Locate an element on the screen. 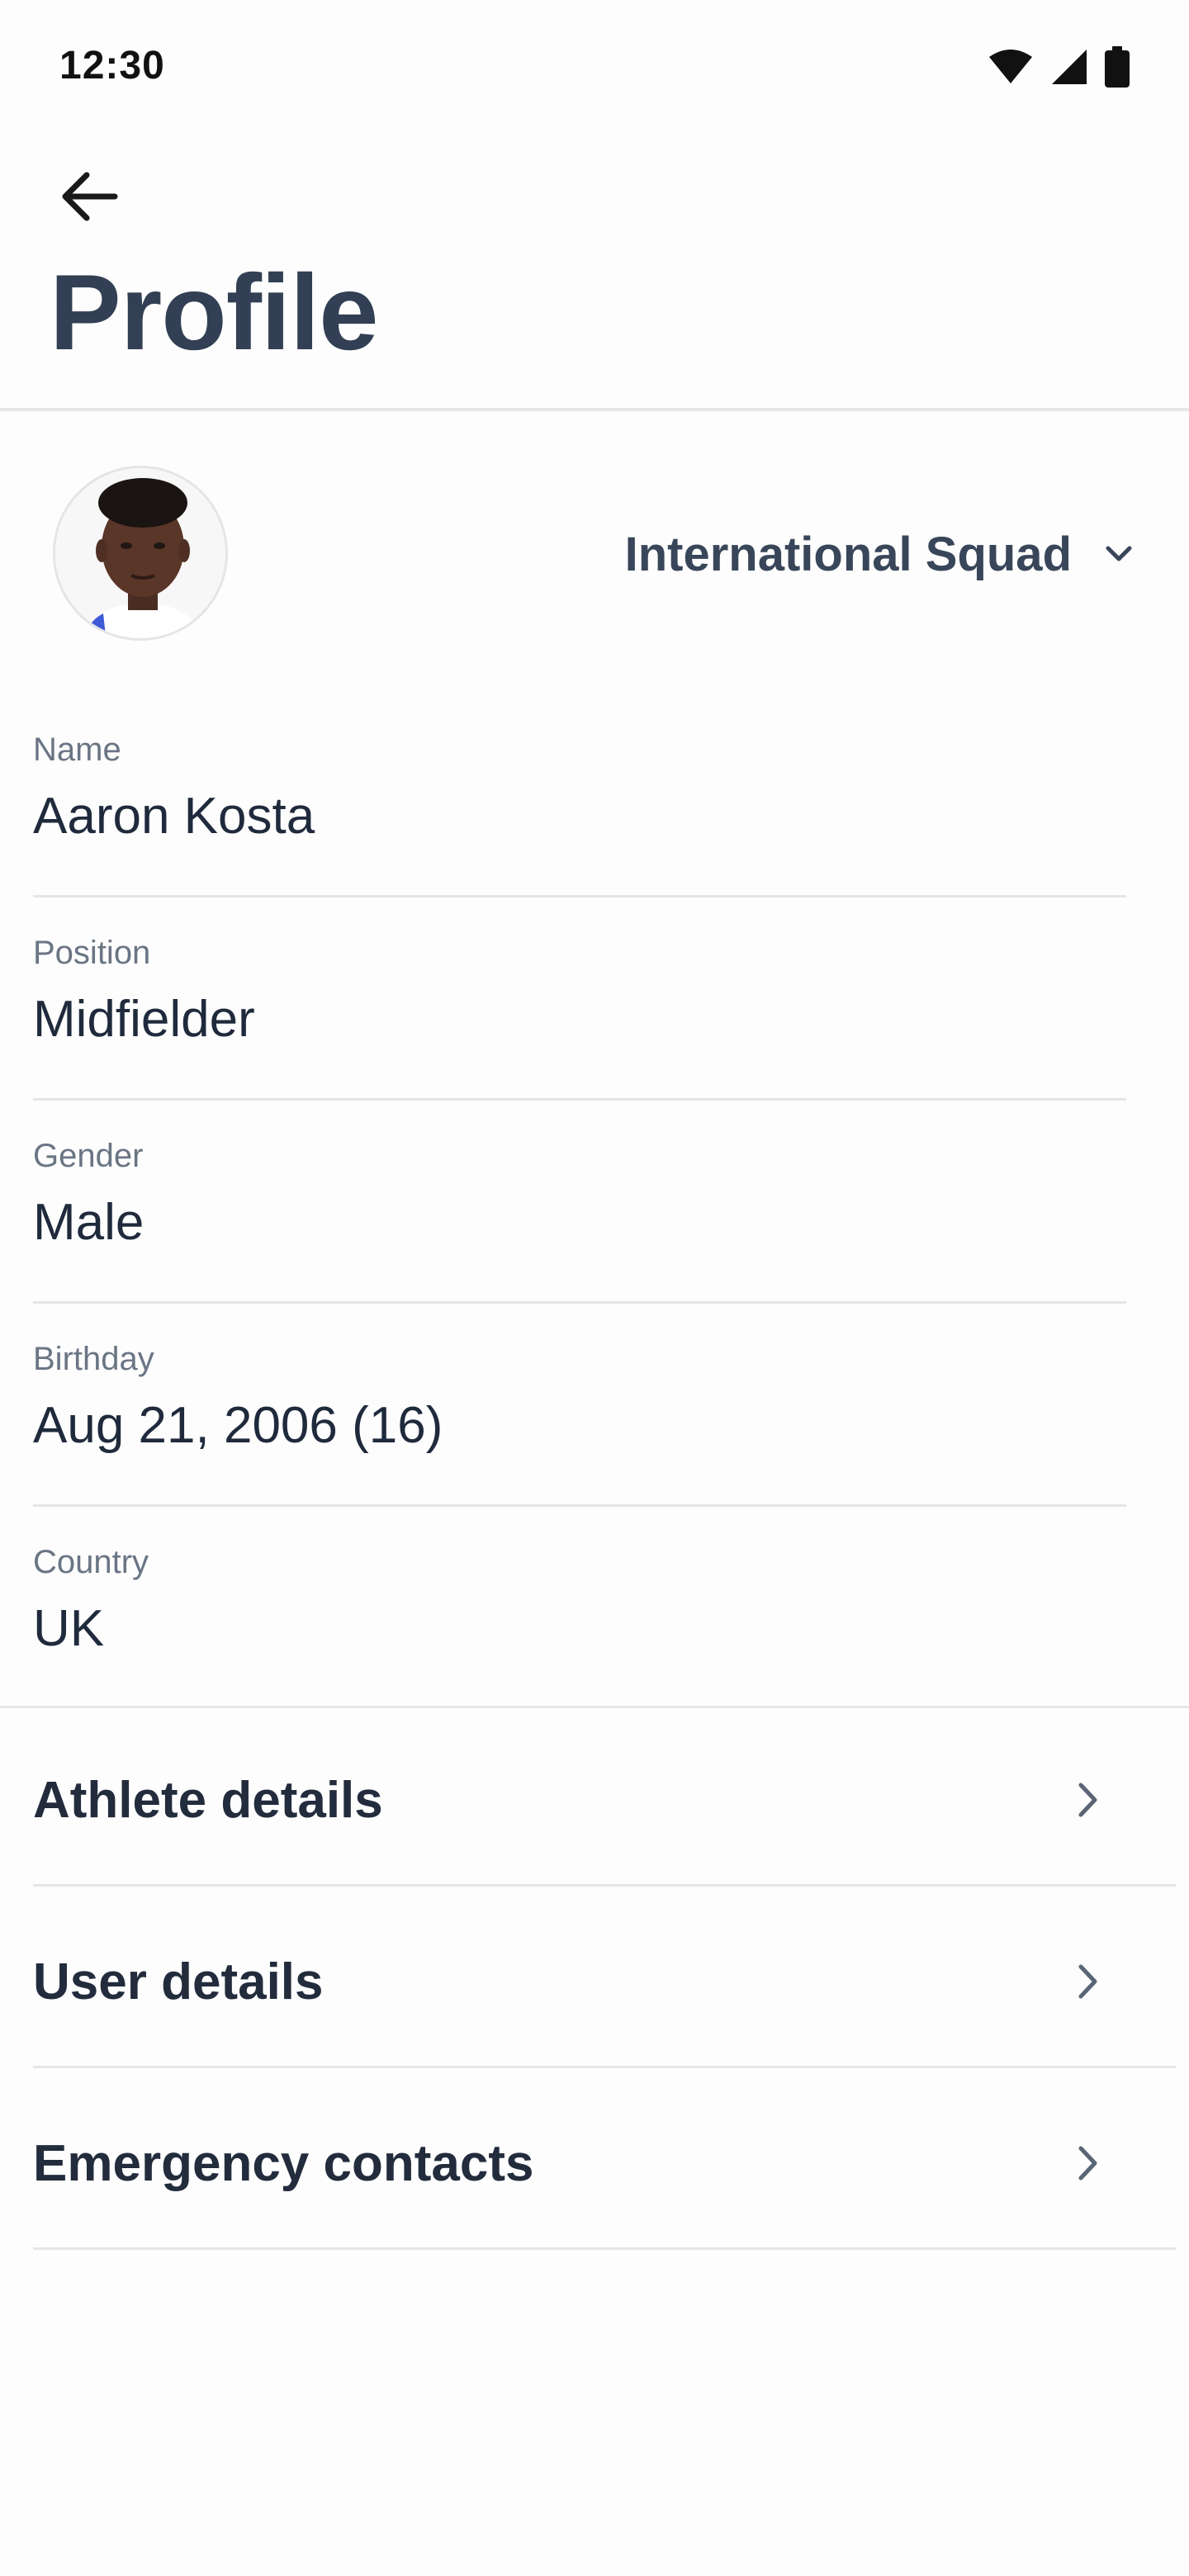 This screenshot has width=1189, height=2576. status-icons is located at coordinates (1059, 67).